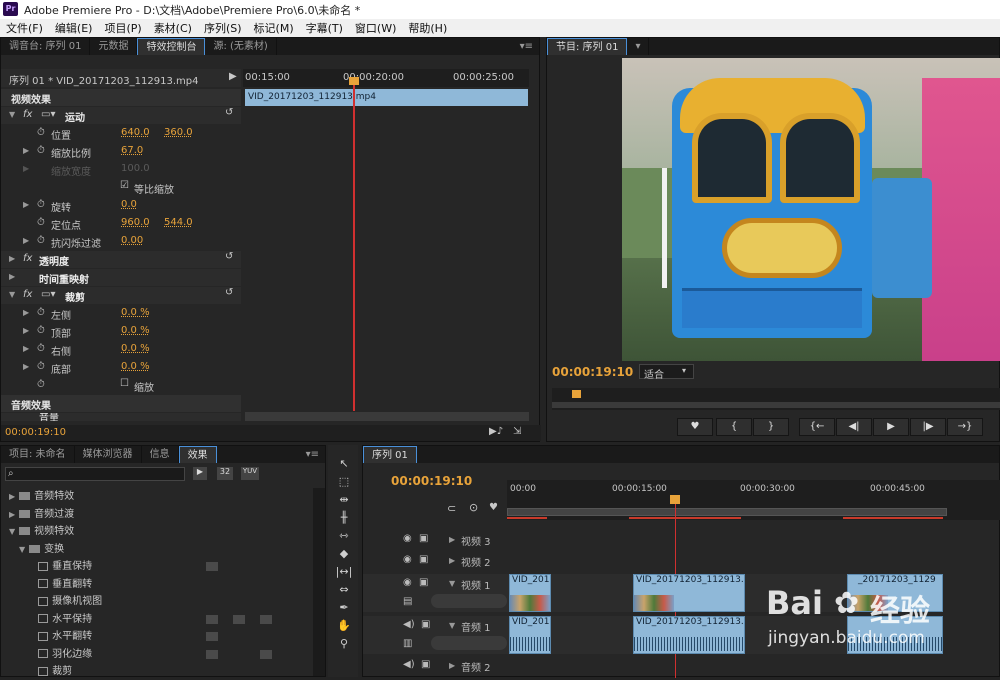  Describe the element at coordinates (178, 222) in the screenshot. I see `anchor-y-value: 544.0` at that location.